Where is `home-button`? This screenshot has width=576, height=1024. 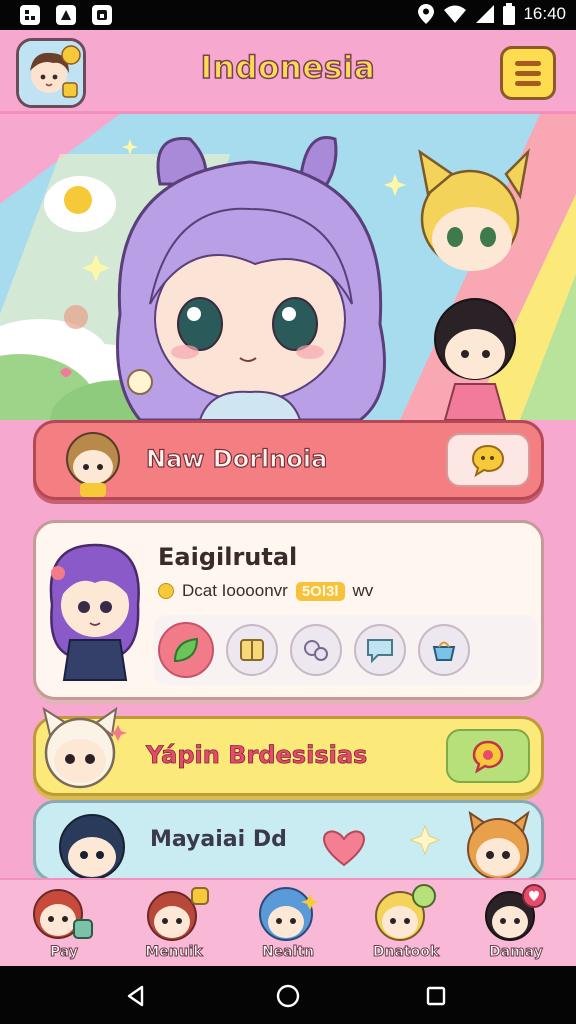
home-button is located at coordinates (288, 996).